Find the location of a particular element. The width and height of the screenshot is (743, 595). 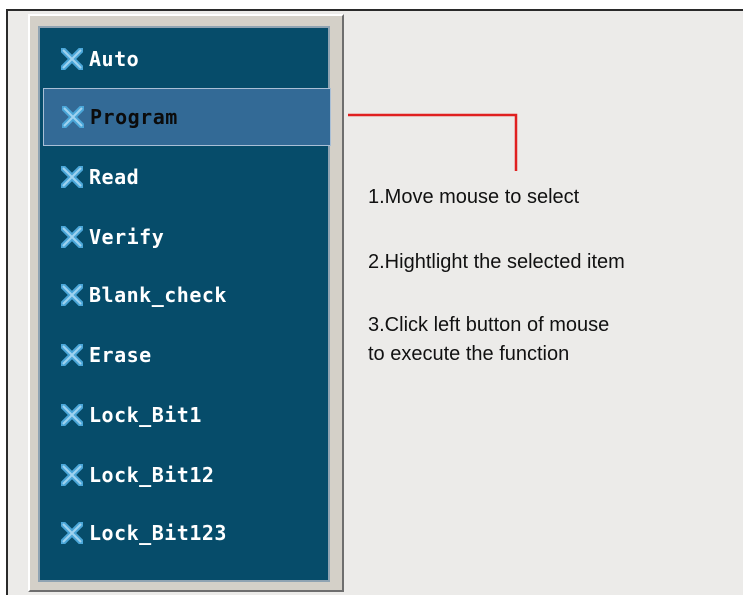

menu-item-lock-bit1: Lock_Bit1 is located at coordinates (187, 415).